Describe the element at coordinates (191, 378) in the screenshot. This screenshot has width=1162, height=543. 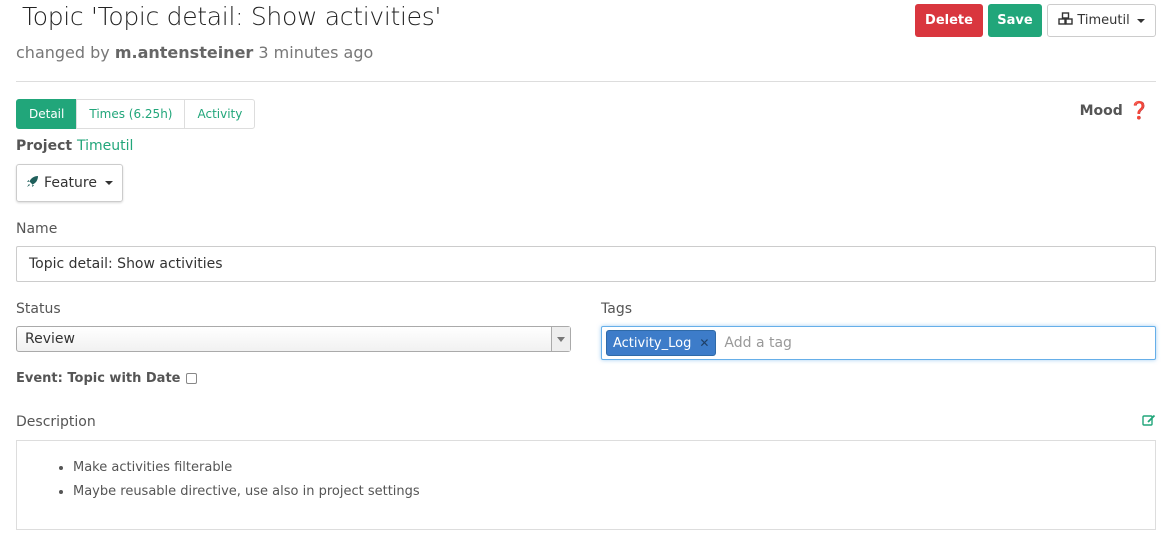
I see `event-checkbox` at that location.